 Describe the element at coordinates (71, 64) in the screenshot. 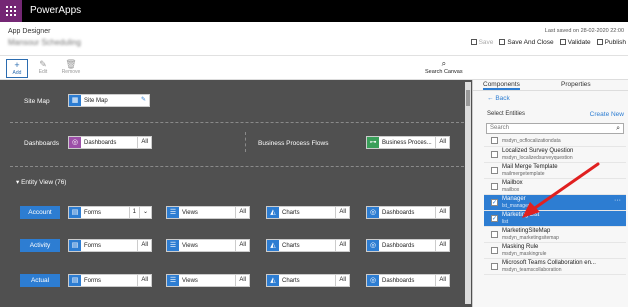

I see `trash-icon: 🗑` at that location.